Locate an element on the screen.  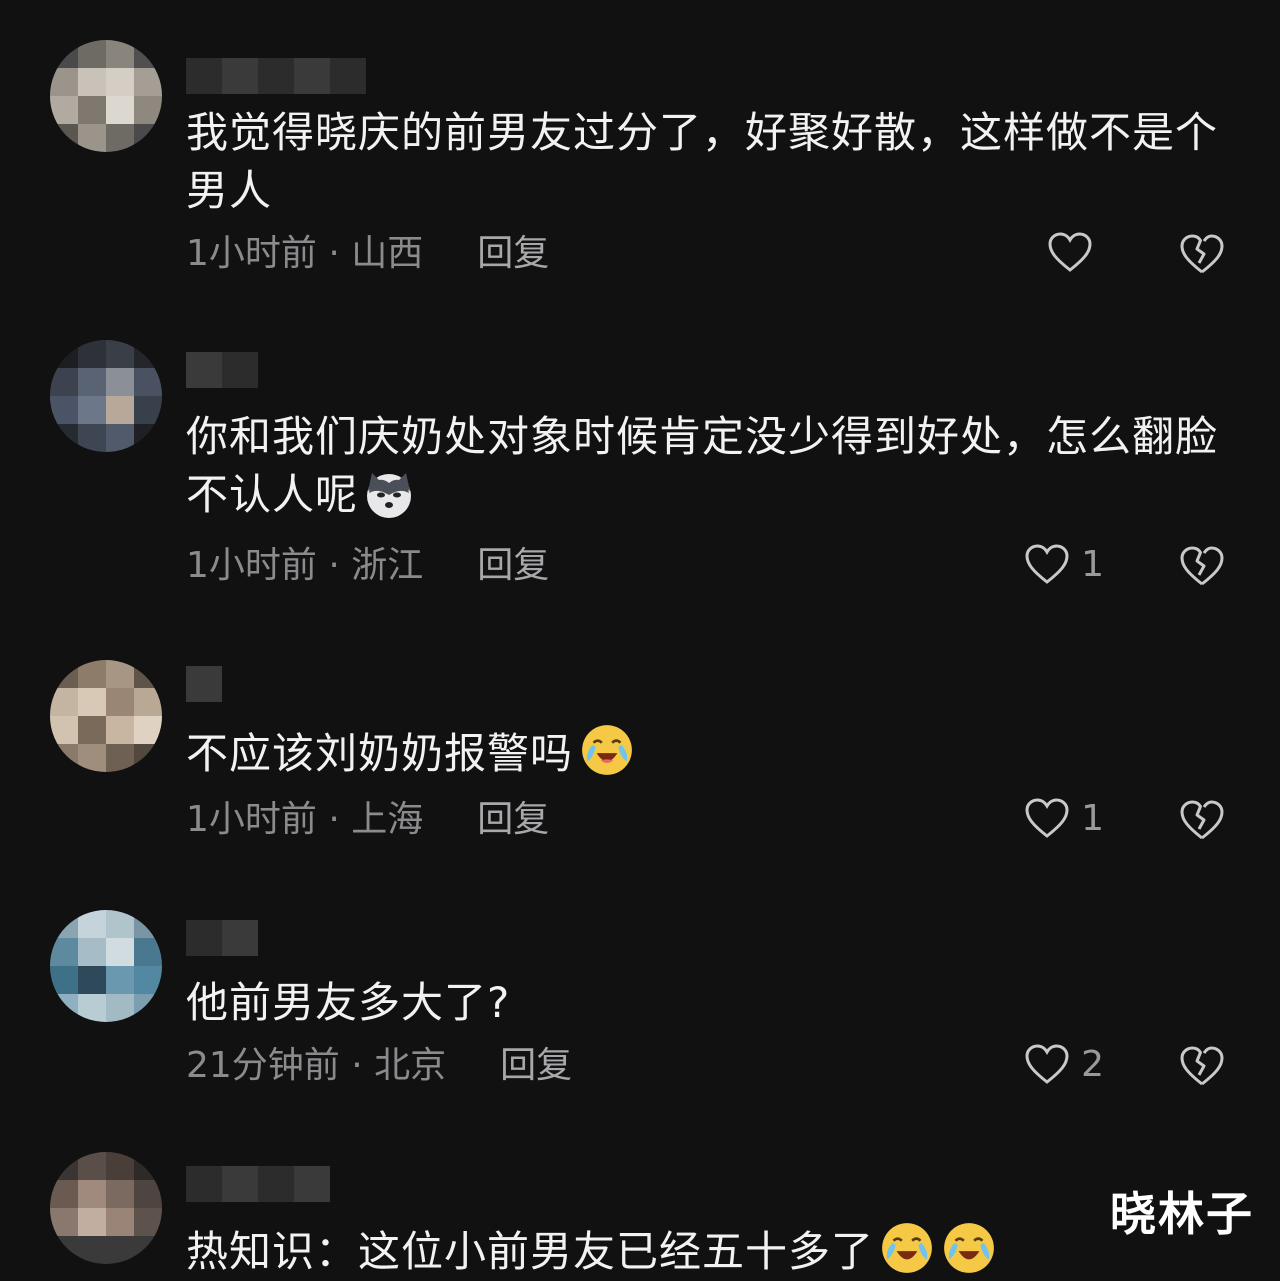
comment-meta: 1小时前 · 上海 回复 is located at coordinates (367, 820).